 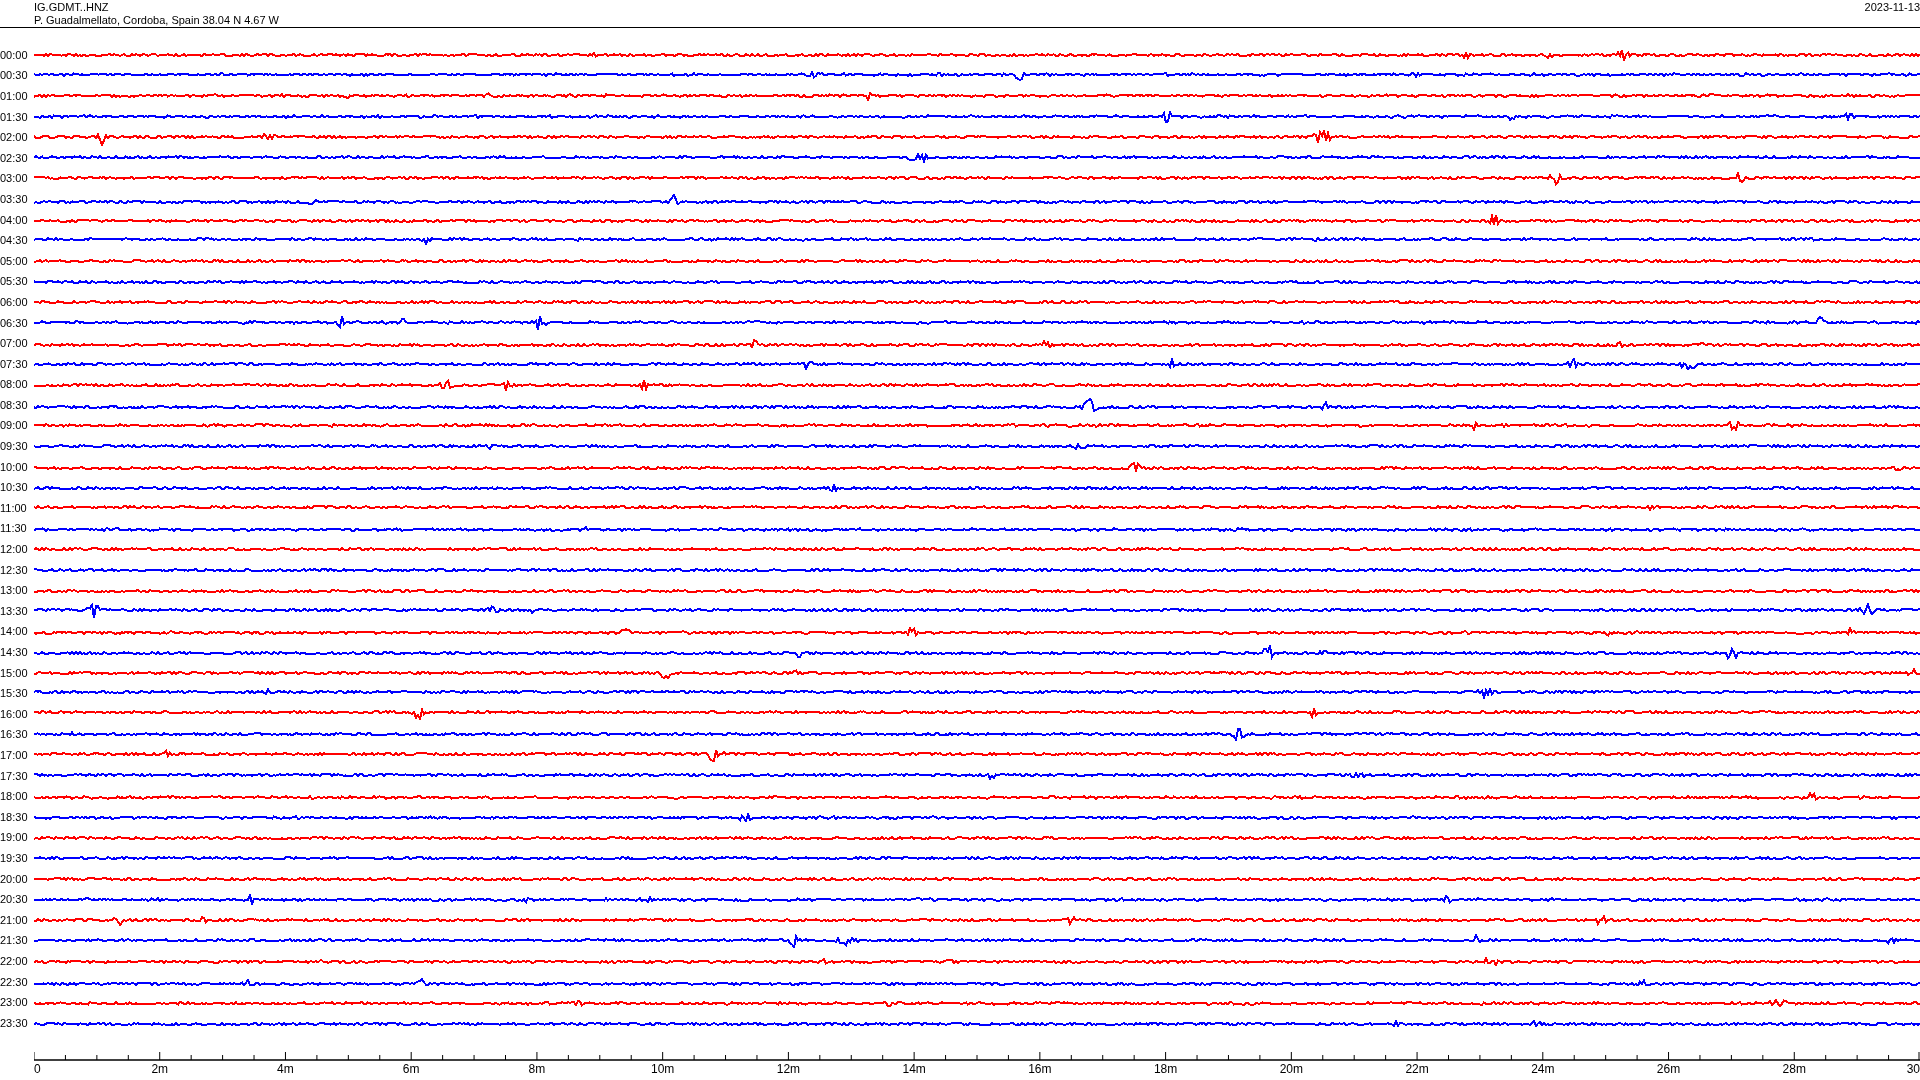 What do you see at coordinates (14, 508) in the screenshot?
I see `time-label: 11:00` at bounding box center [14, 508].